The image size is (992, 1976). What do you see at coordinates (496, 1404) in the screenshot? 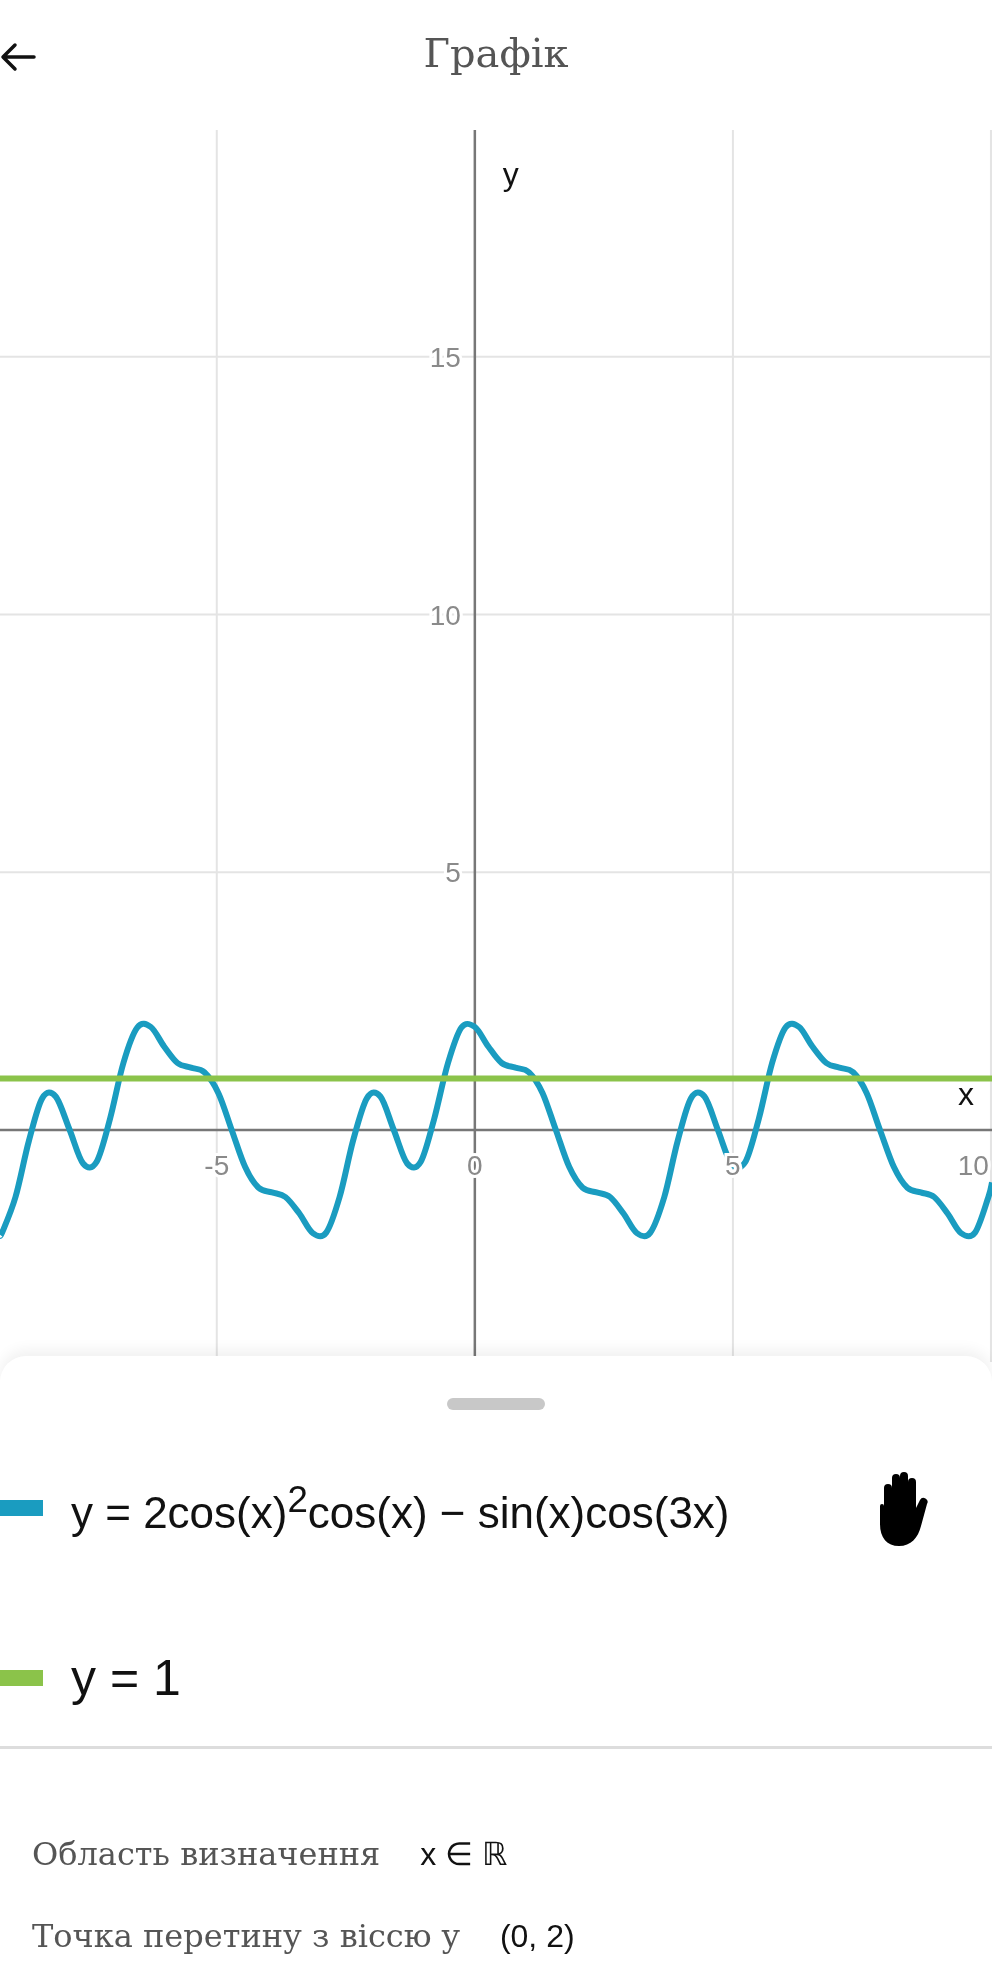
I see `drag-handle` at bounding box center [496, 1404].